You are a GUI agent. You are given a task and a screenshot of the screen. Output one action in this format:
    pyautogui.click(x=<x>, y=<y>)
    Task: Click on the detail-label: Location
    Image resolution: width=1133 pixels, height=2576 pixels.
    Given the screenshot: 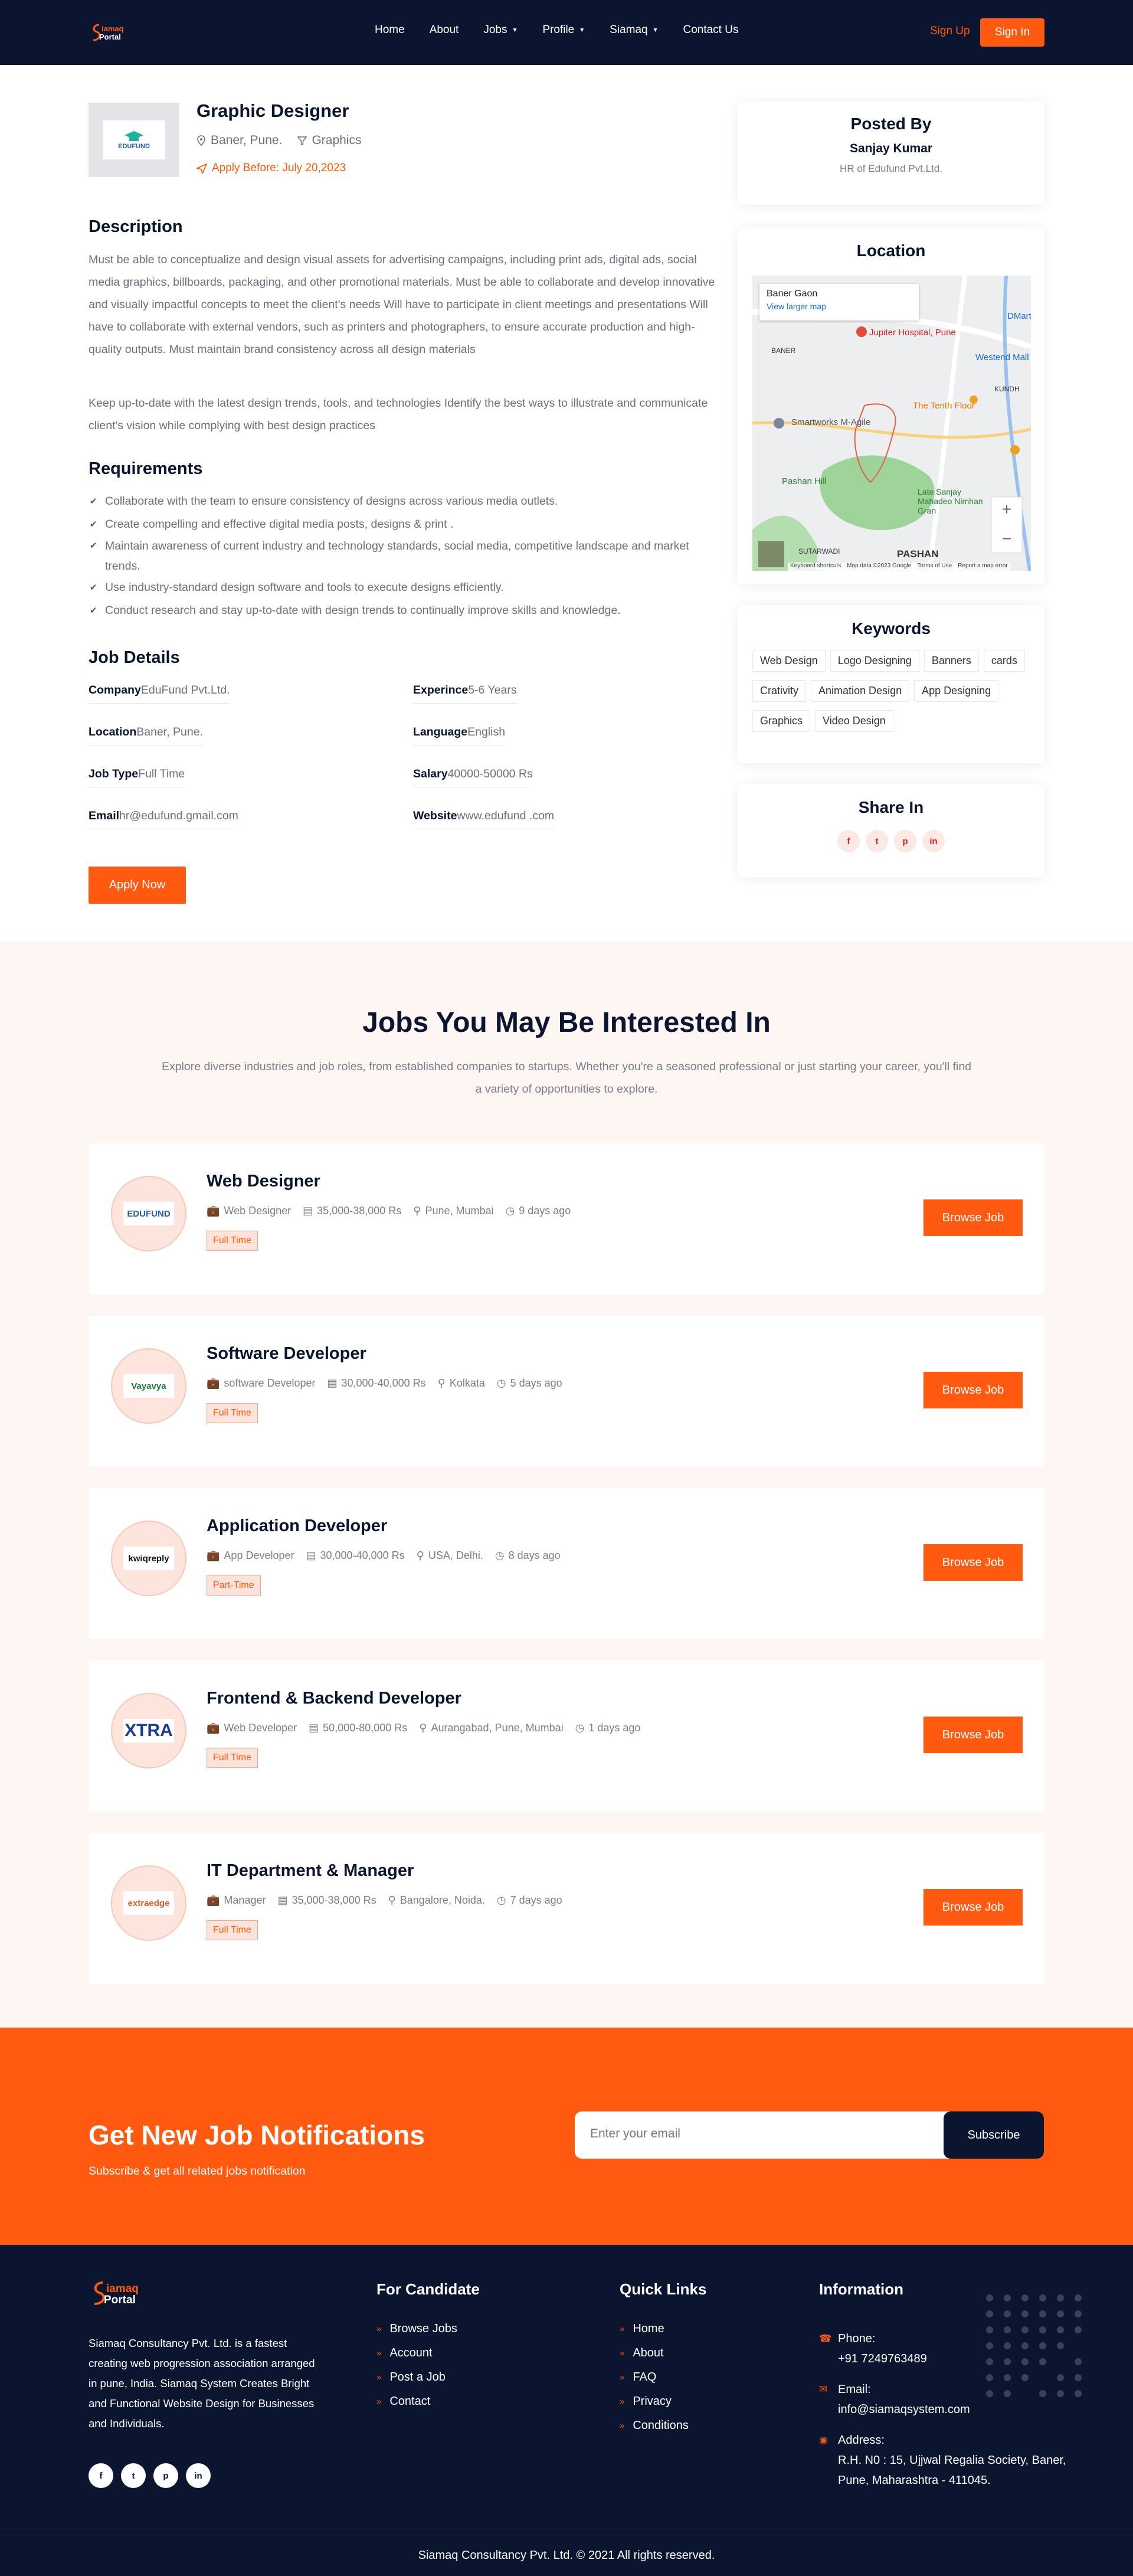 What is the action you would take?
    pyautogui.click(x=113, y=731)
    